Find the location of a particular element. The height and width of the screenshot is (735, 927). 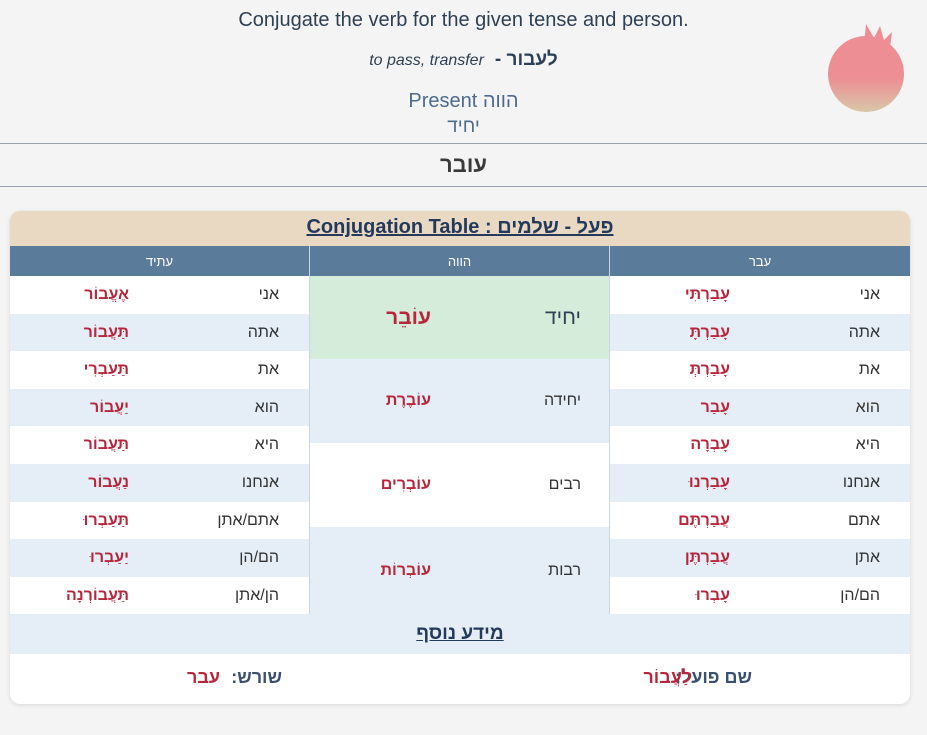

number-label: רבות is located at coordinates (564, 570).